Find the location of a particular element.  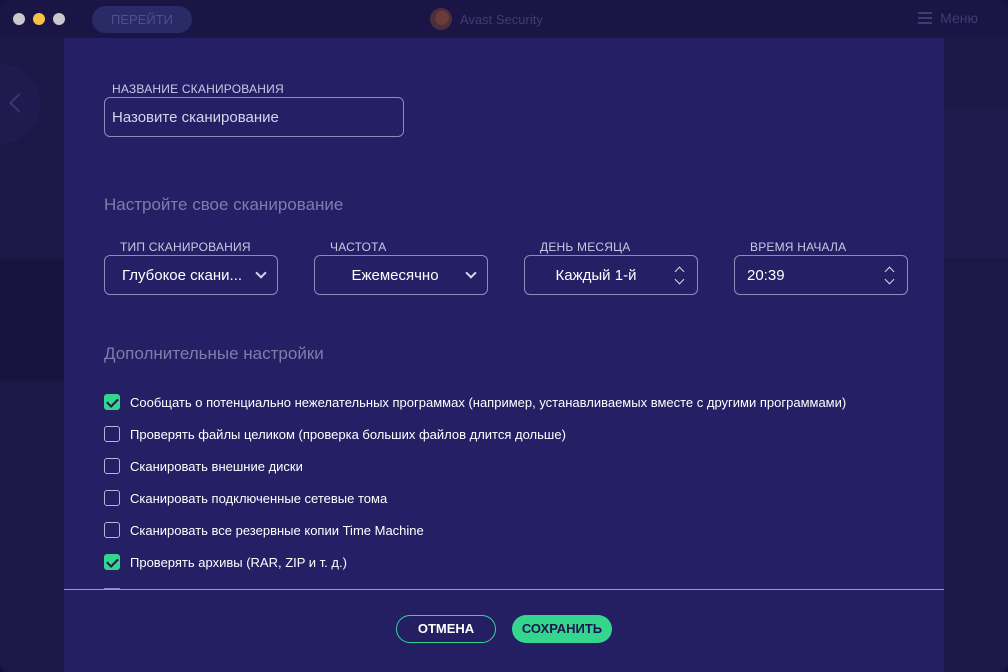

scan-name-input is located at coordinates (254, 117).